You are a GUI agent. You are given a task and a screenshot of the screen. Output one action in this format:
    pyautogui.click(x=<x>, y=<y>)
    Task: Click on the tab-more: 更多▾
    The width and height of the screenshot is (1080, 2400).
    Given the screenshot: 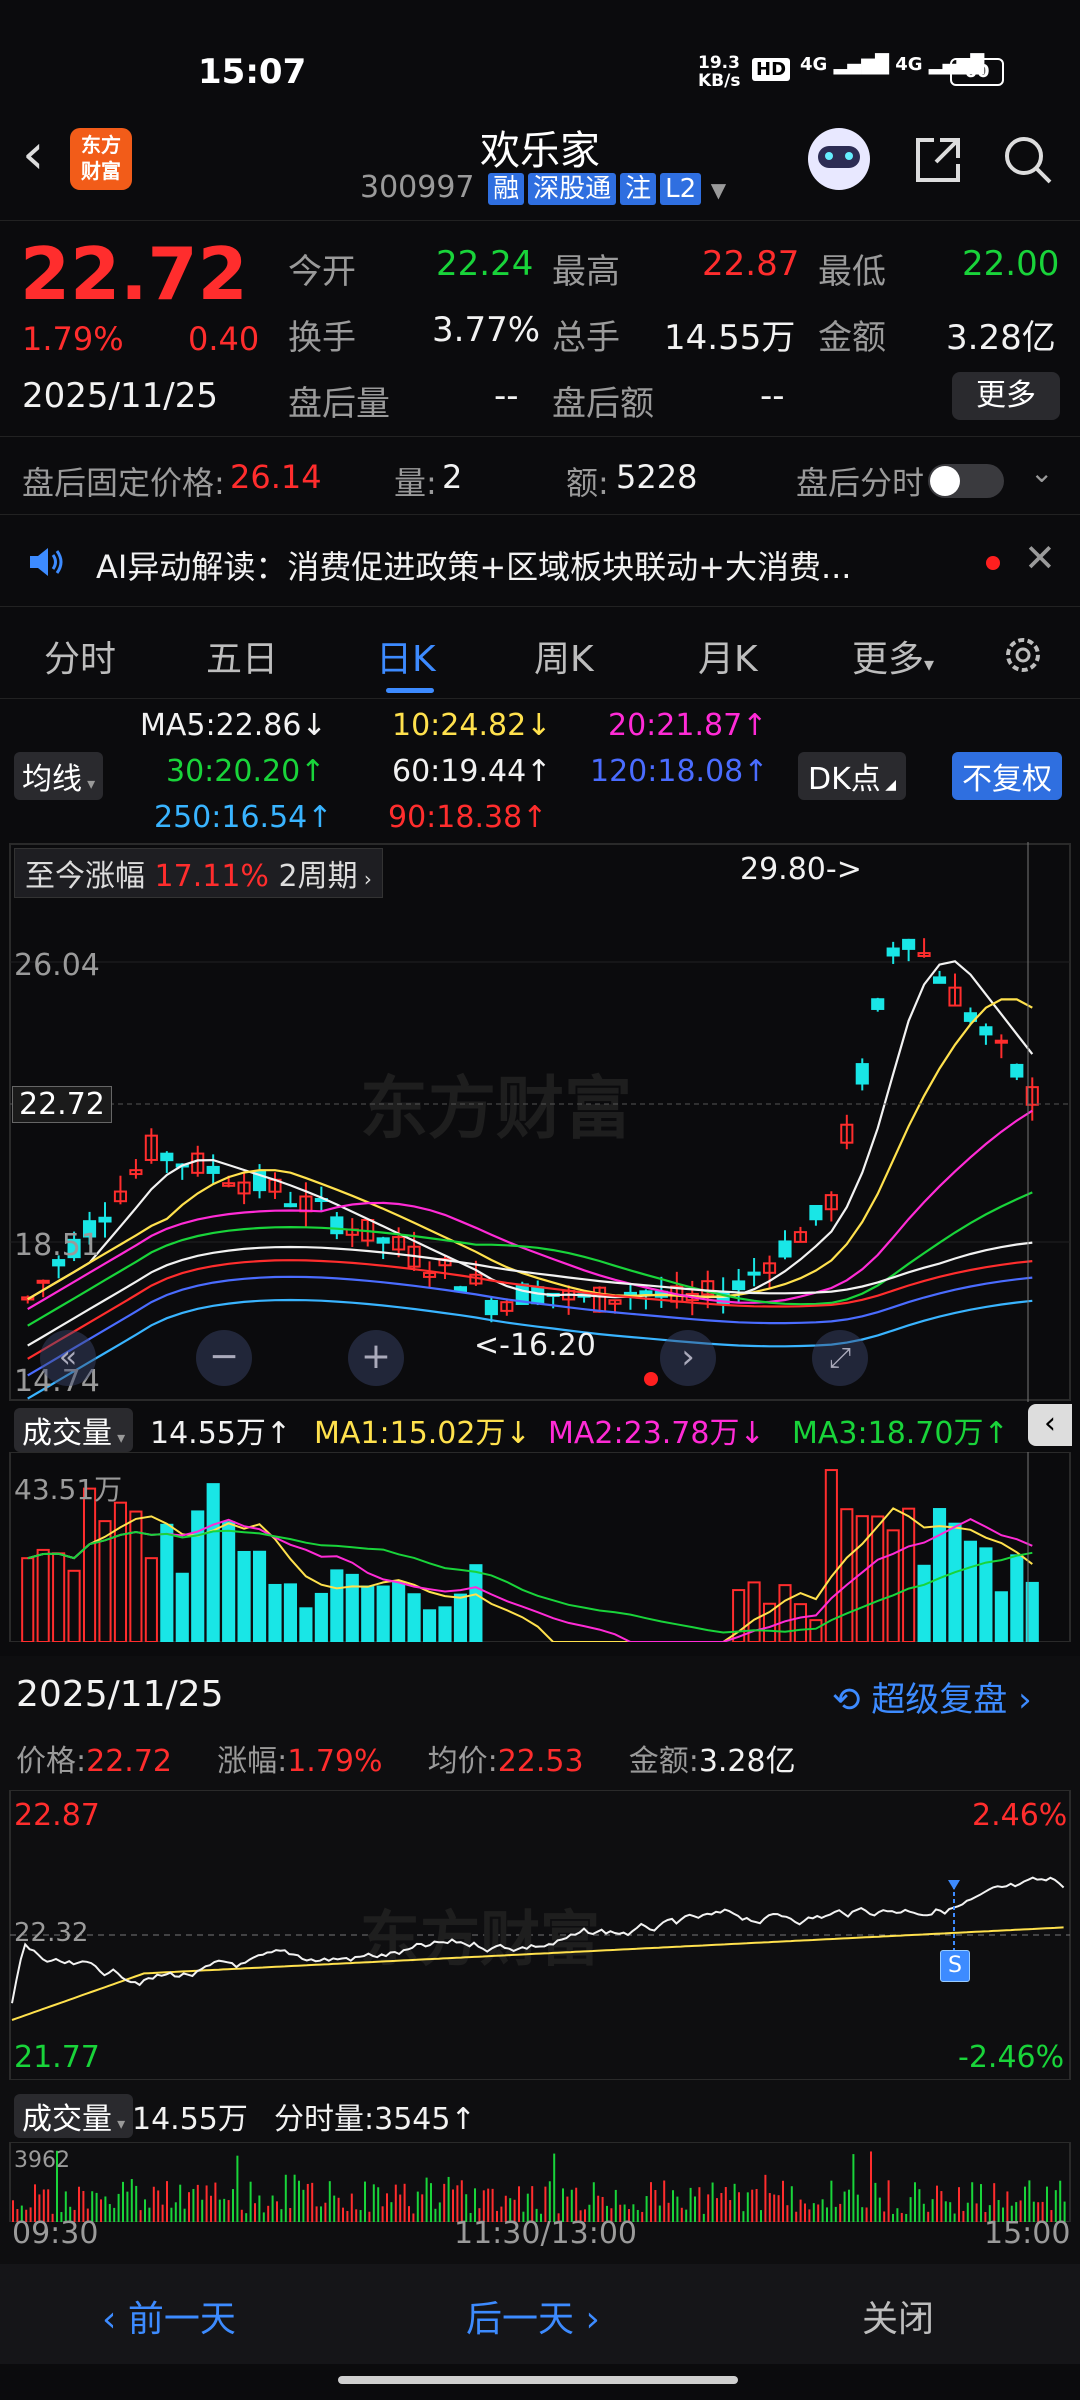 What is the action you would take?
    pyautogui.click(x=893, y=656)
    